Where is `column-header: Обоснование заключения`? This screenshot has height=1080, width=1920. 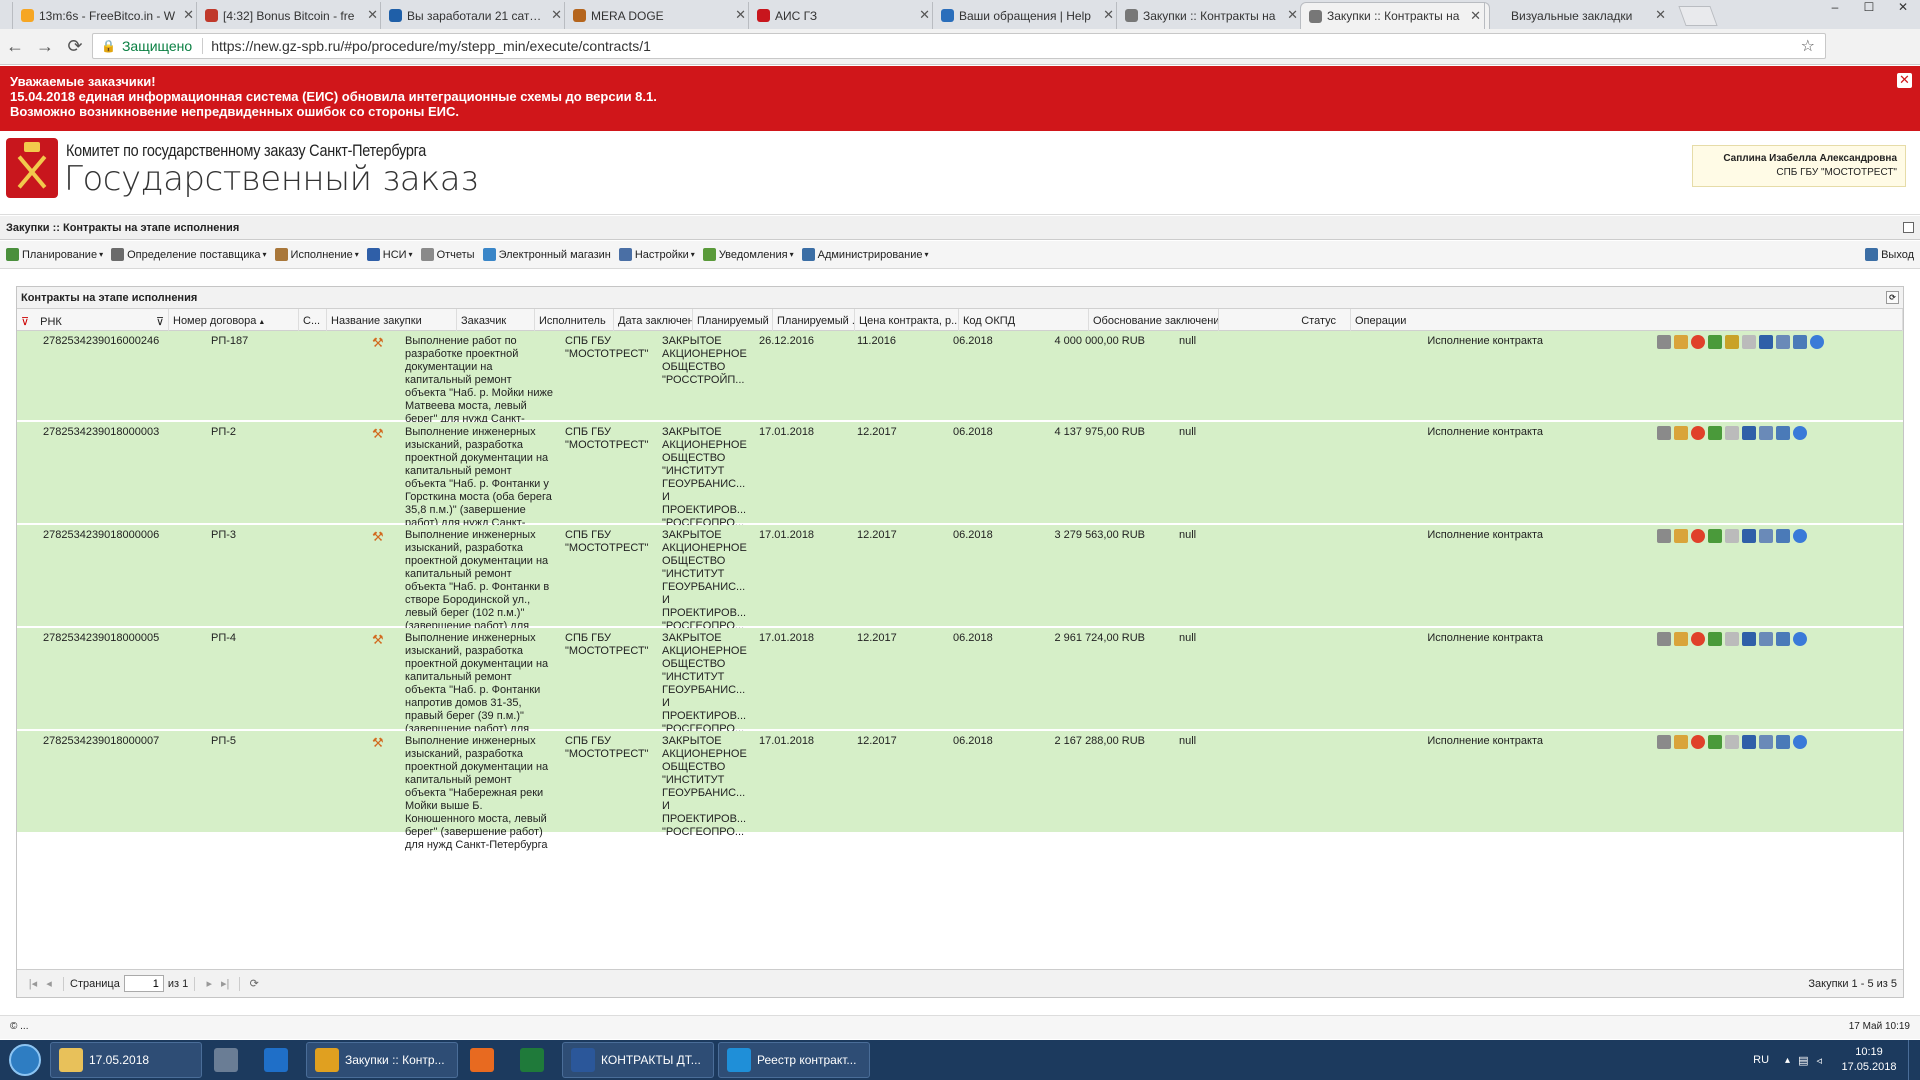
column-header: Обоснование заключения is located at coordinates (1154, 320).